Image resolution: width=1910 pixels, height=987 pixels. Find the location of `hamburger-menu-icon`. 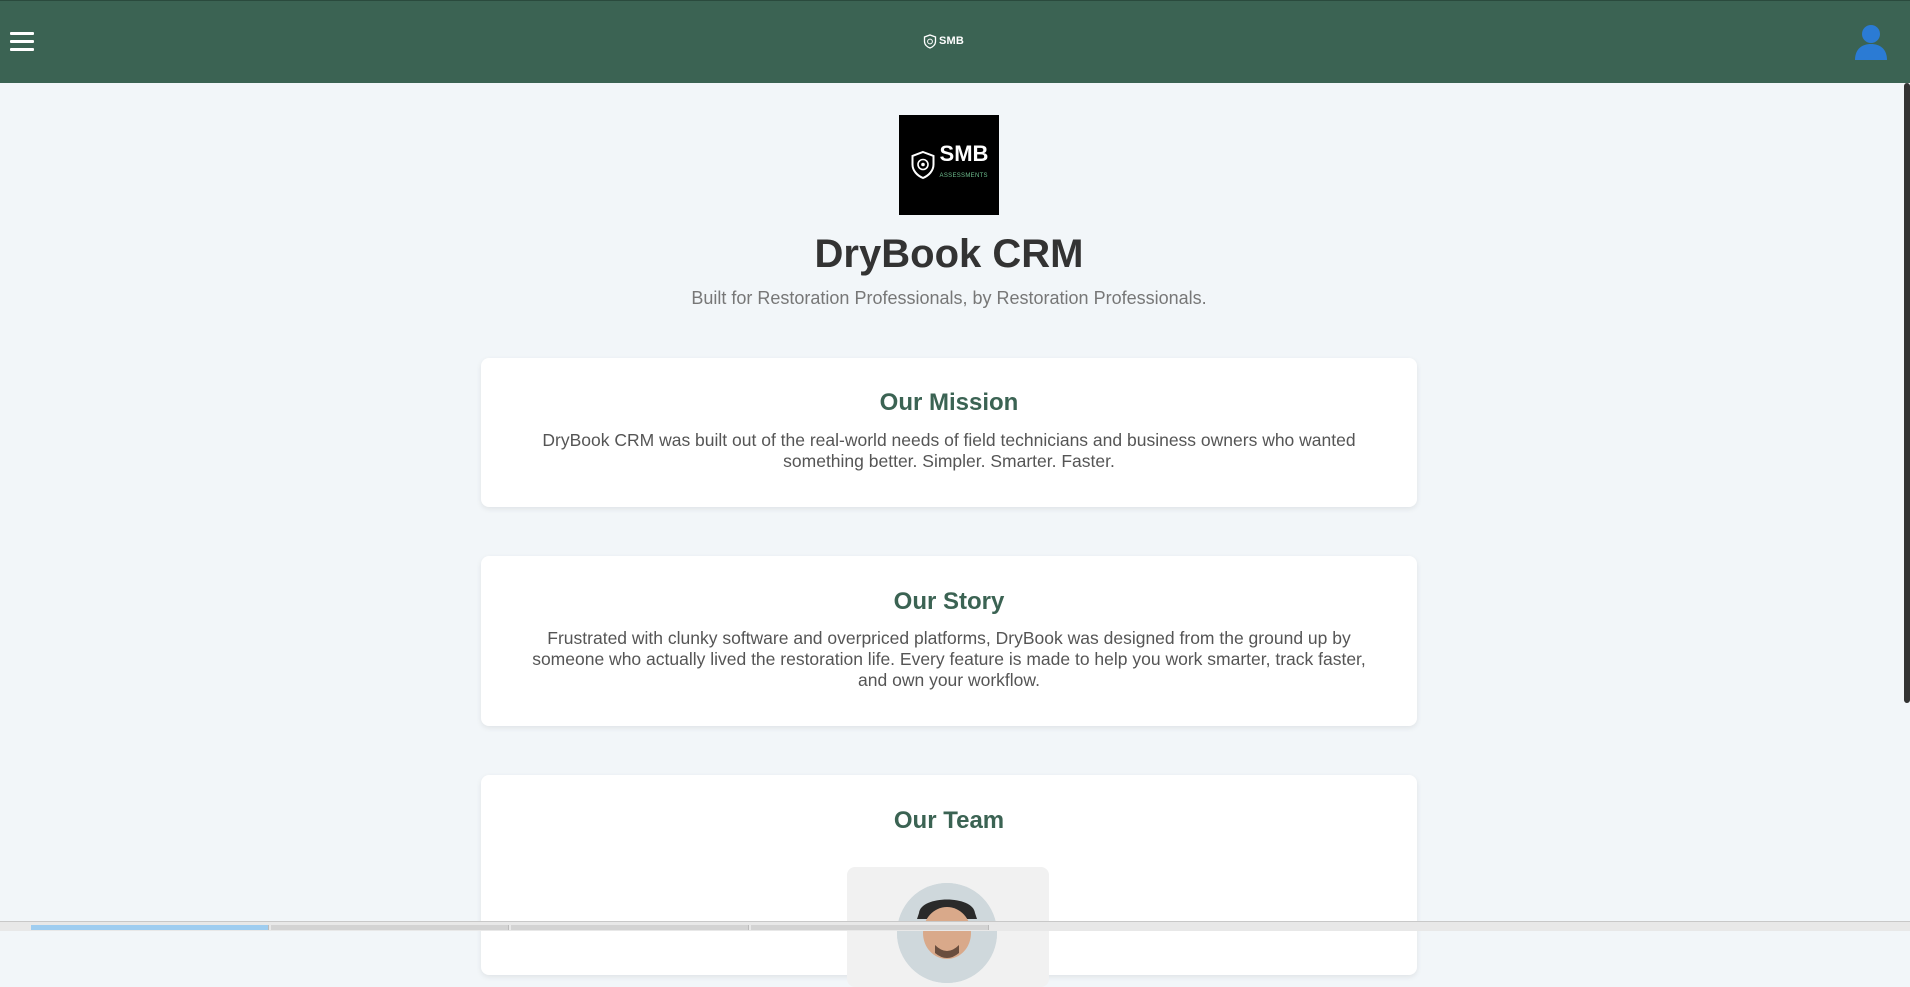

hamburger-menu-icon is located at coordinates (22, 43).